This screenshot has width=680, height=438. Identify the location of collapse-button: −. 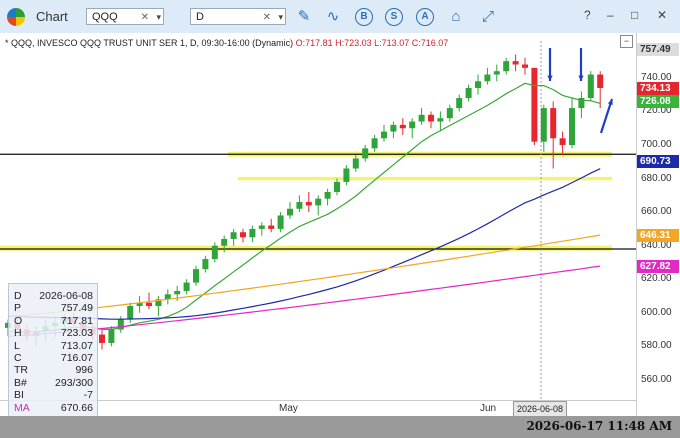
(626, 41).